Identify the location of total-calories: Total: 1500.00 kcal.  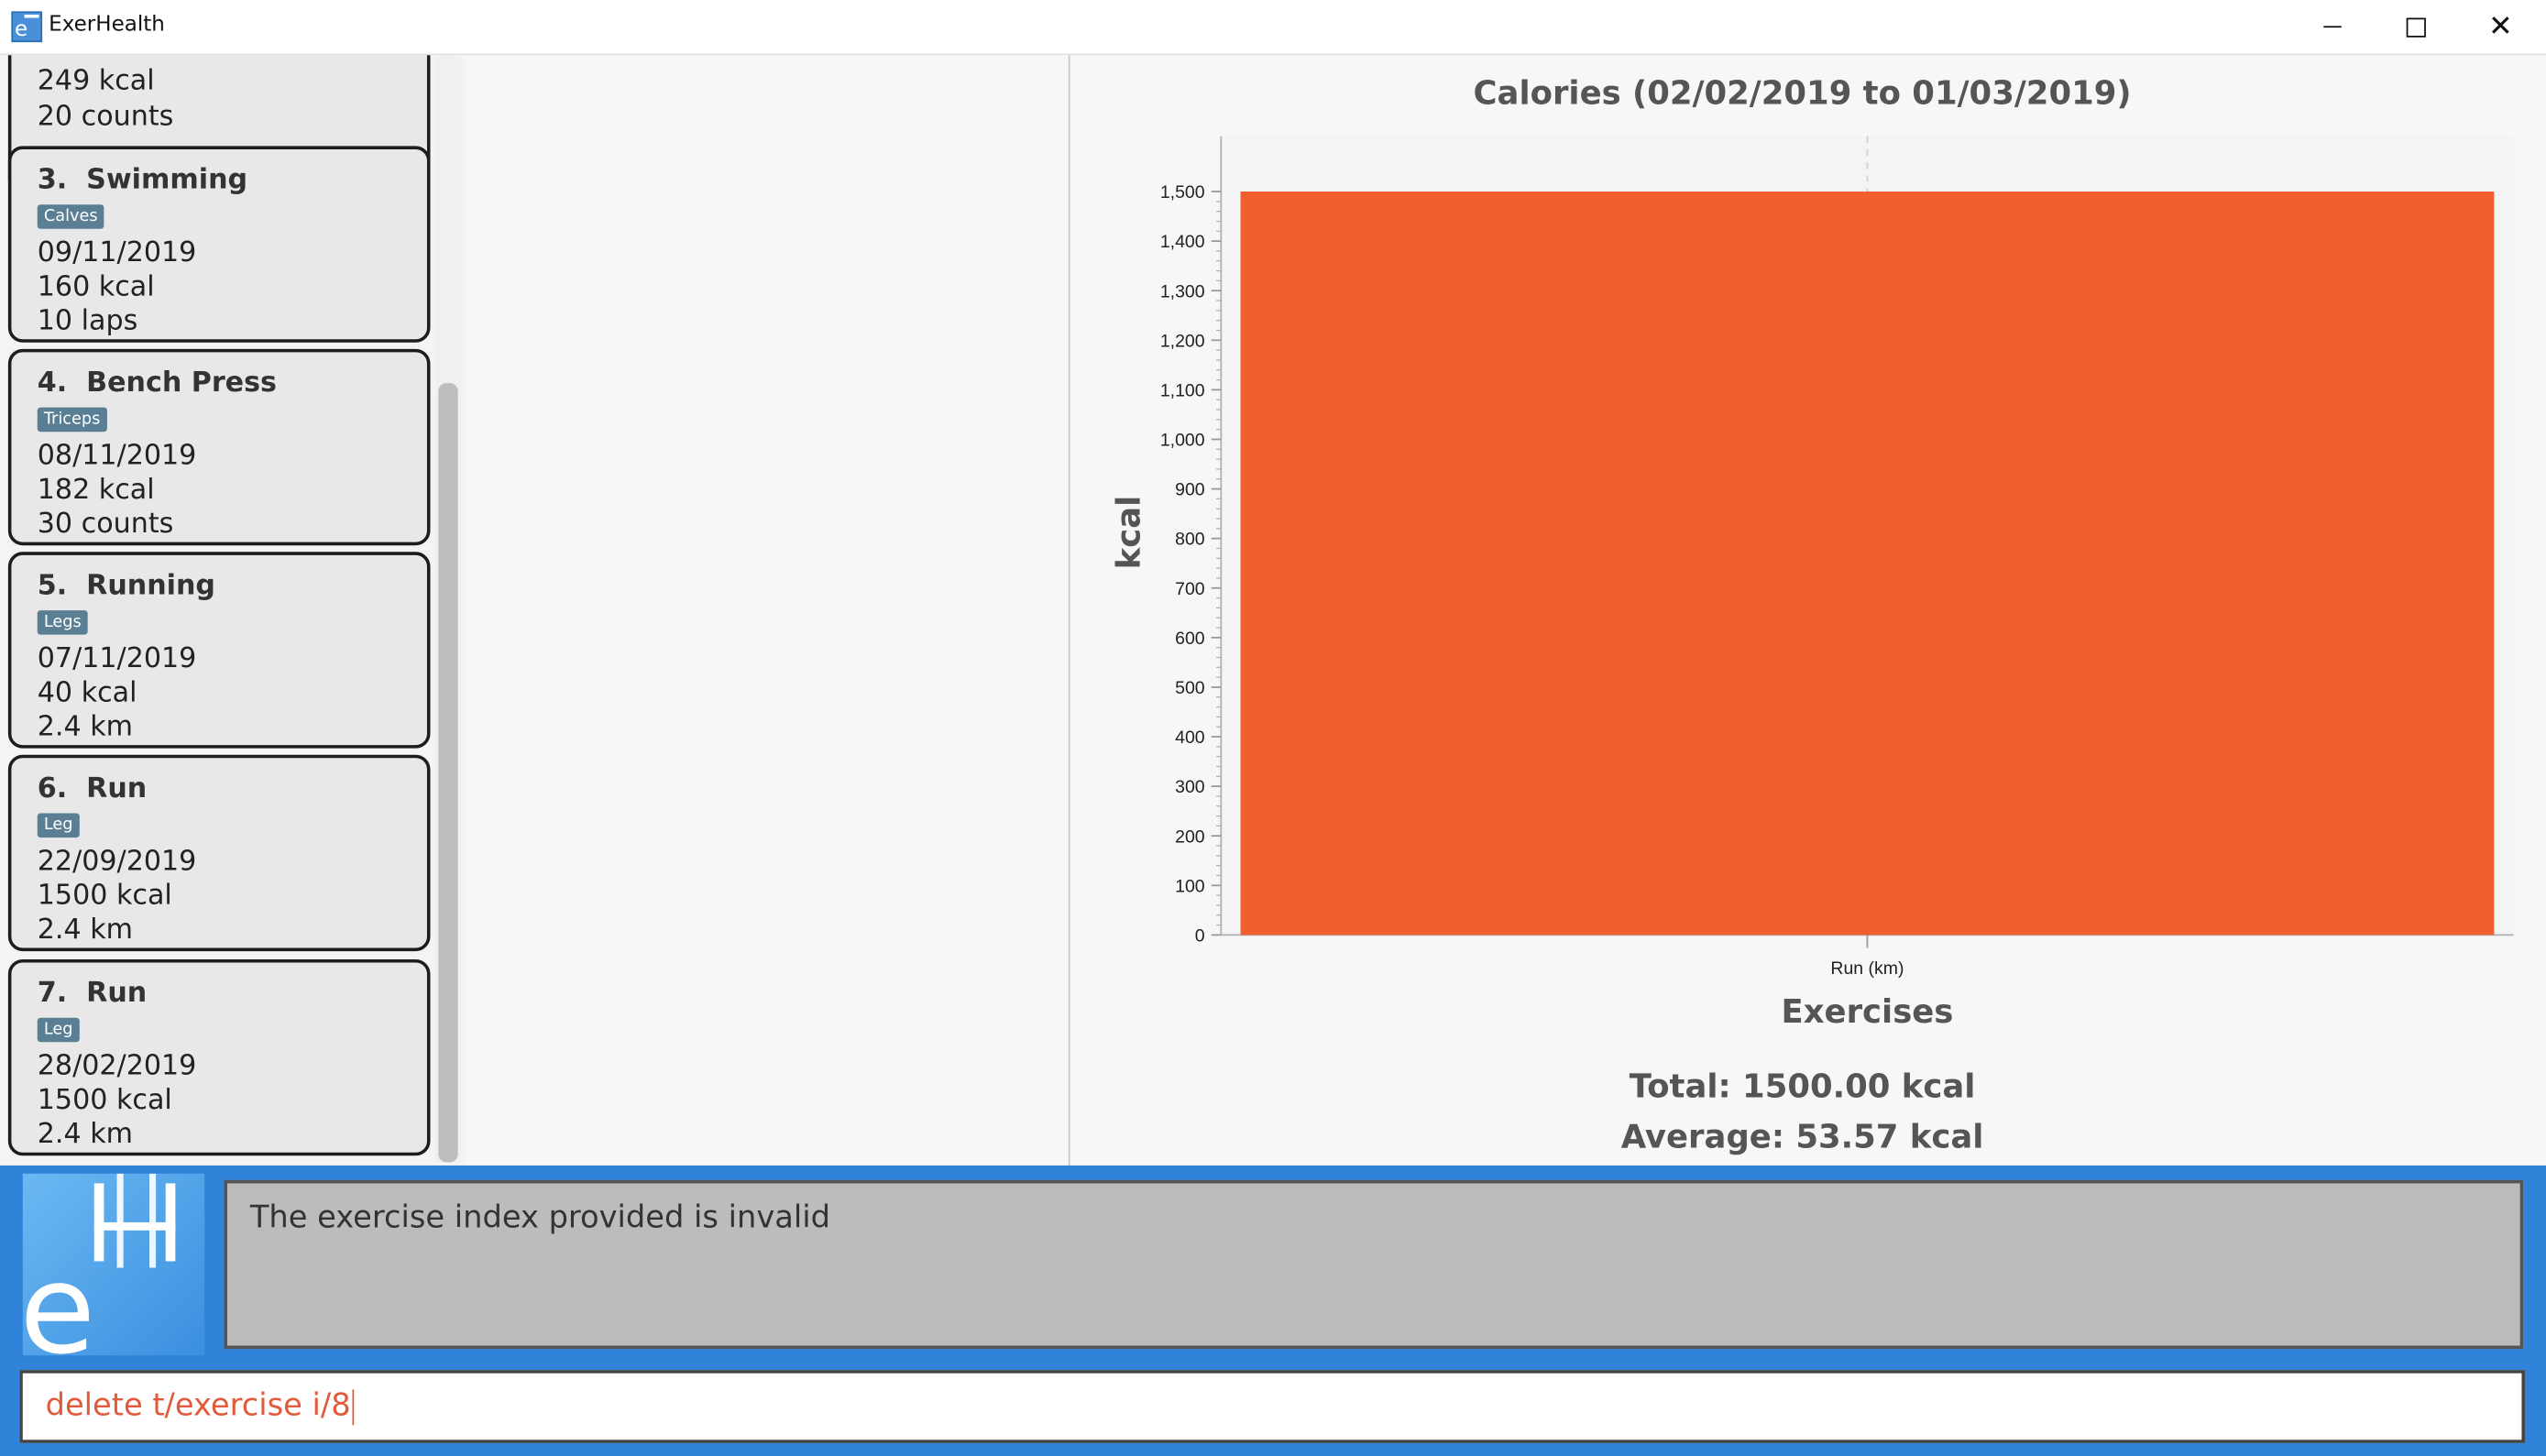
(1803, 1086).